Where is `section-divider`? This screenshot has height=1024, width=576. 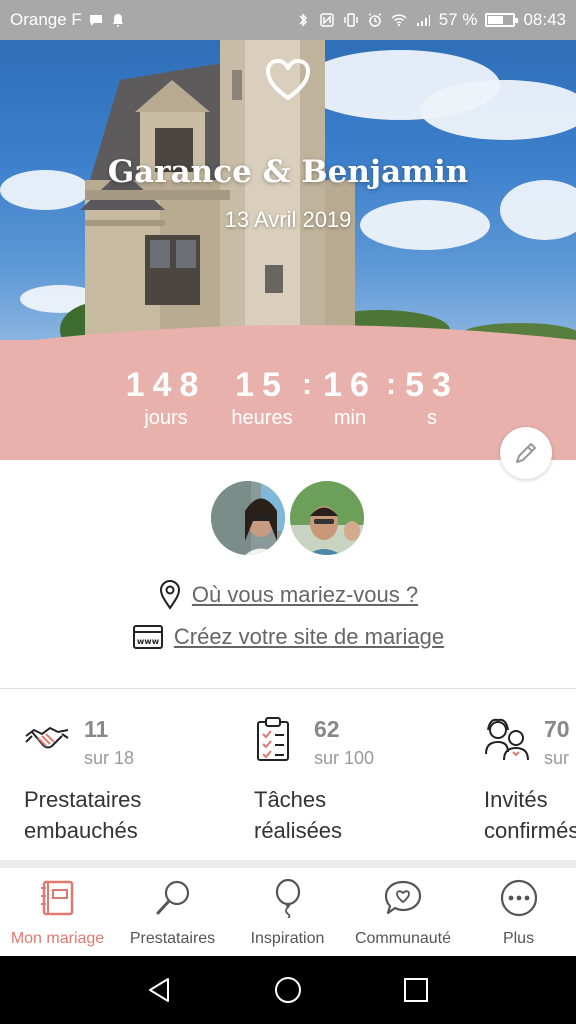
section-divider is located at coordinates (288, 688).